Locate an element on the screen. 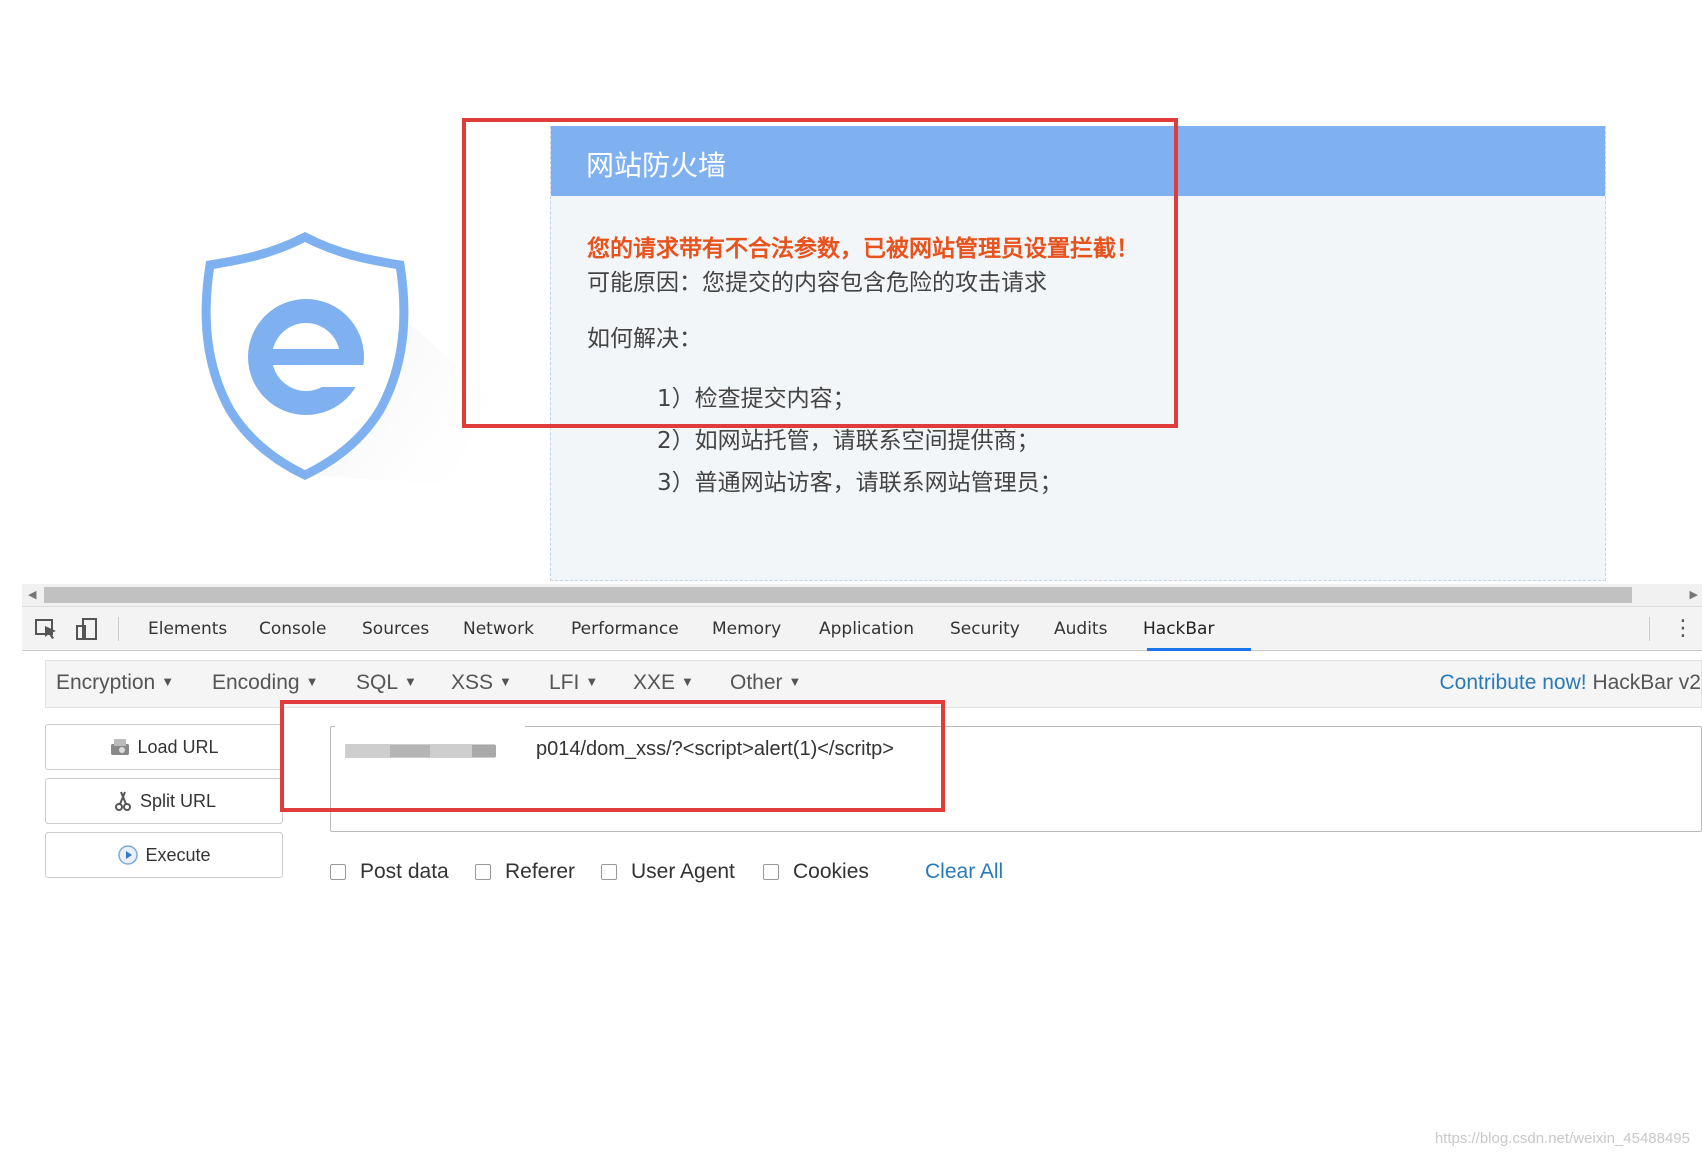 This screenshot has width=1702, height=1158. menu-encoding: Encoding ▼ is located at coordinates (265, 683).